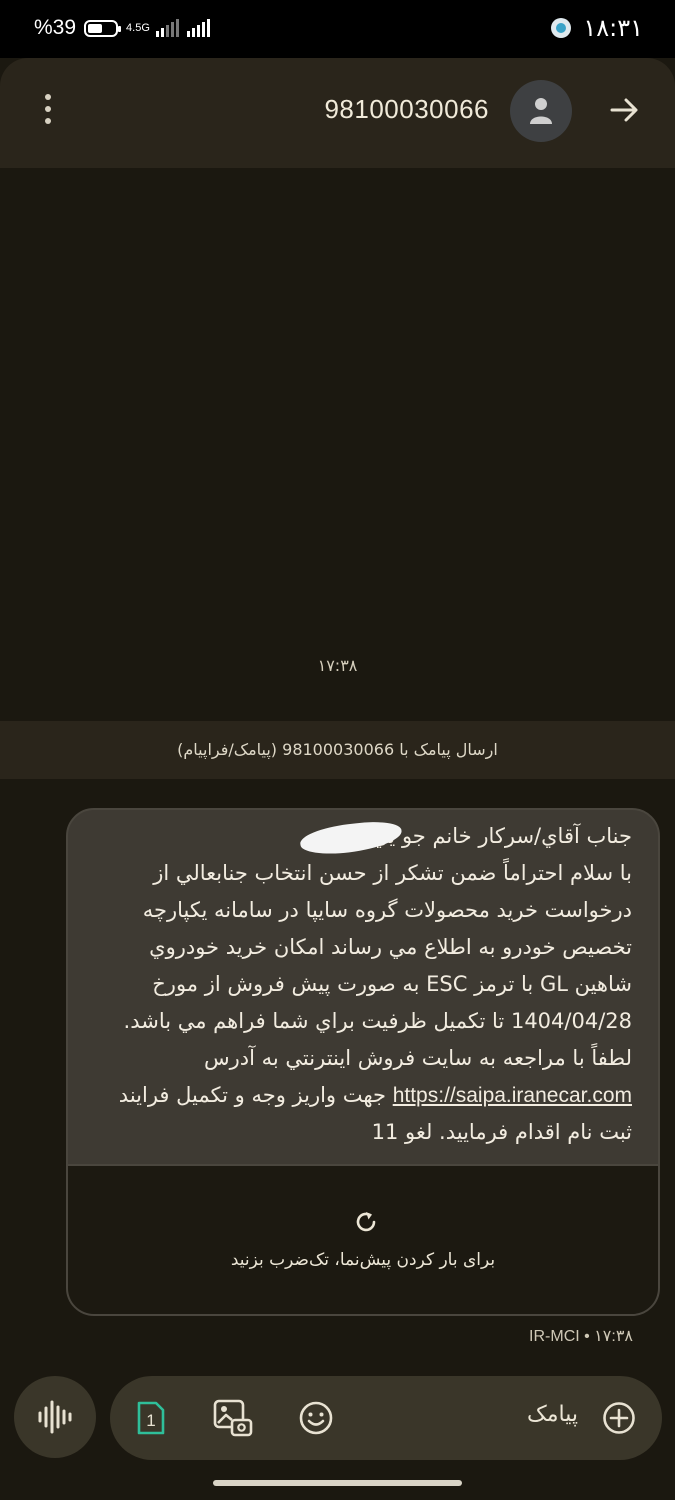 This screenshot has height=1500, width=675. I want to click on message-link: https://saipa.iranecar.com, so click(512, 1095).